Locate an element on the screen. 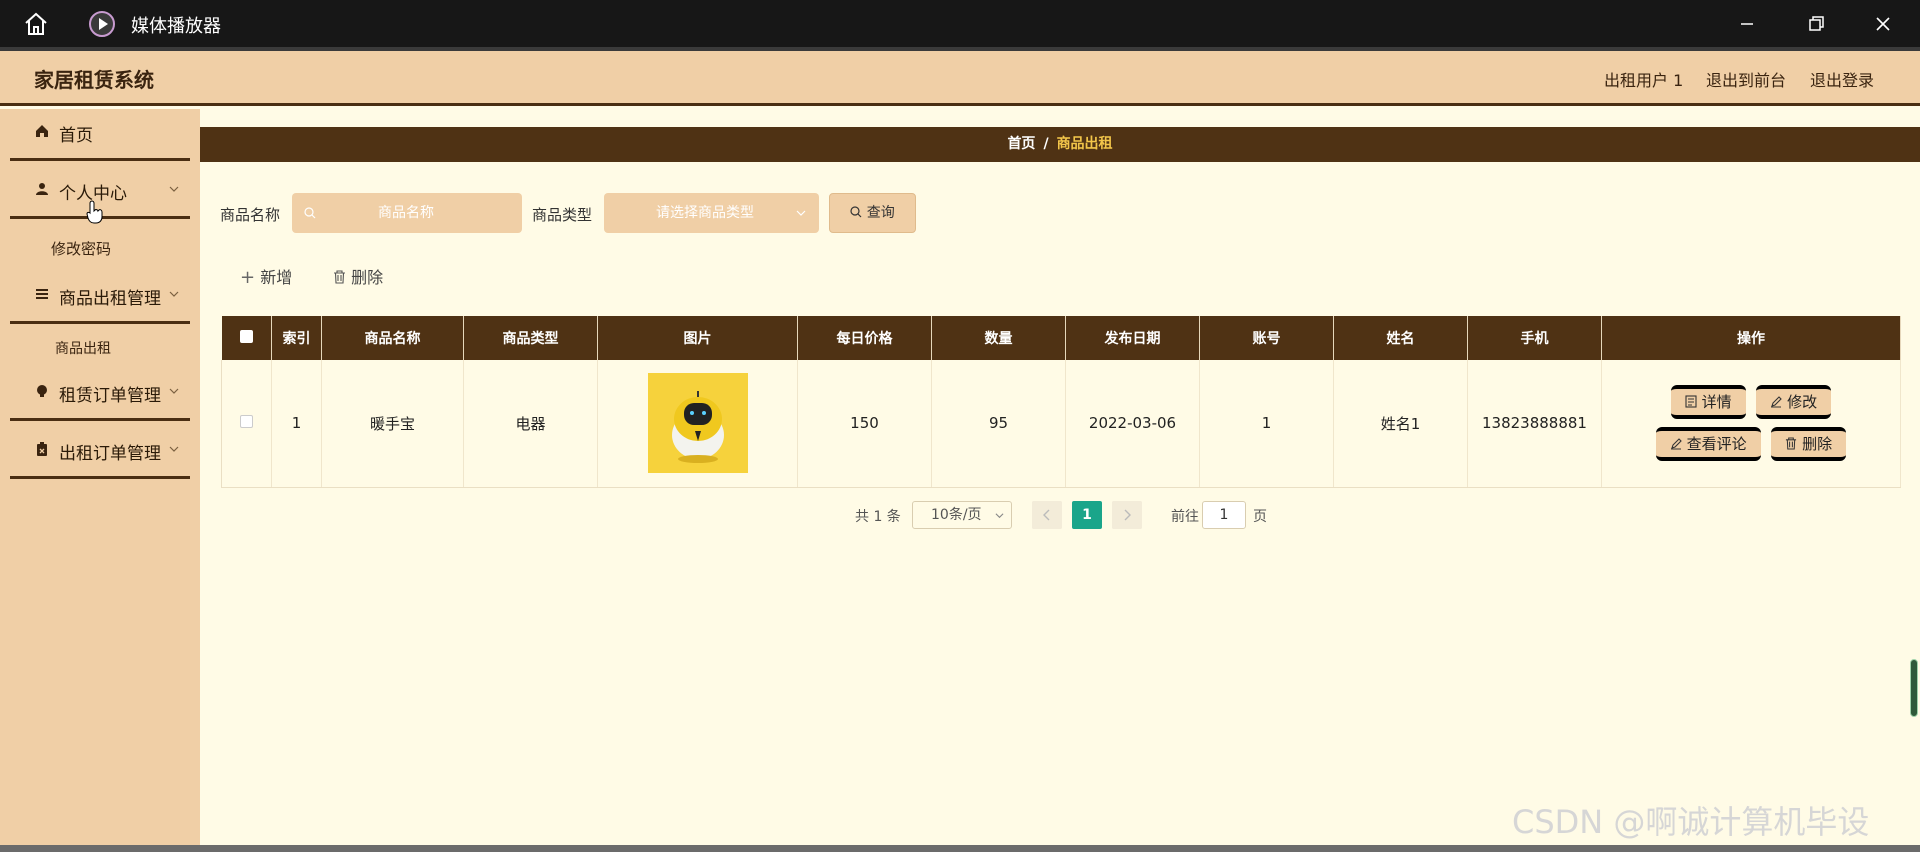  sidebar-subitem-change-password: 修改密码 is located at coordinates (81, 248).